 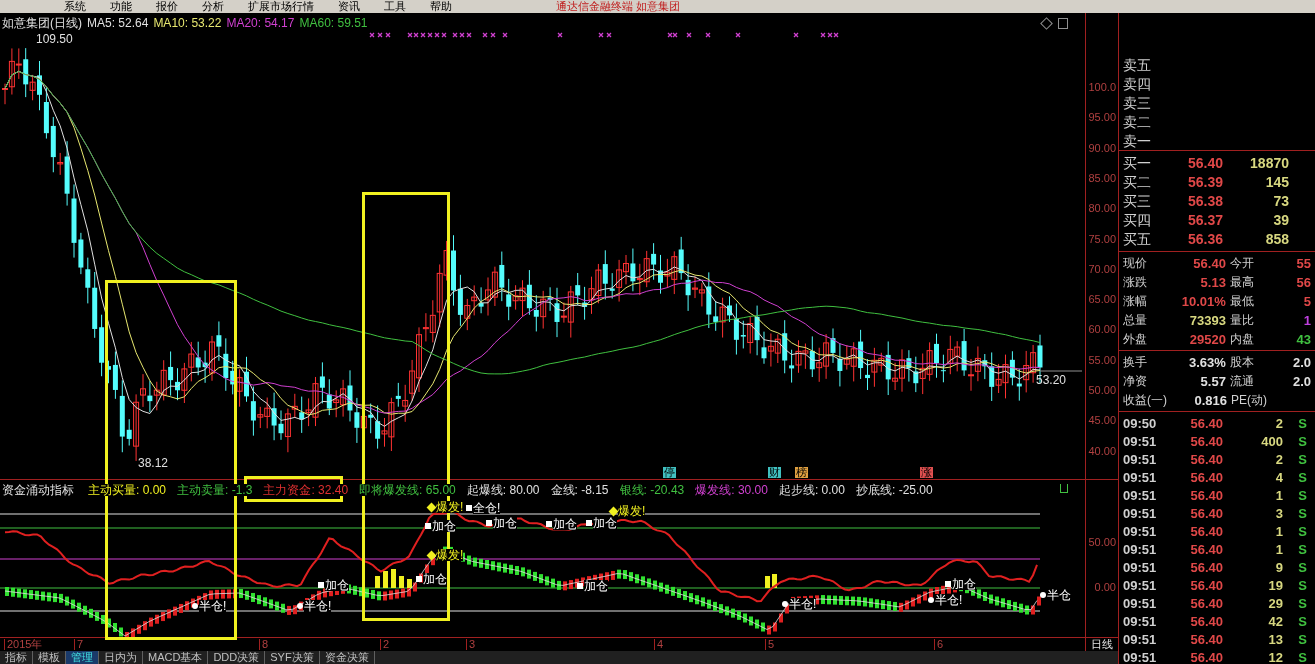 What do you see at coordinates (1242, 381) in the screenshot?
I see `stat-label: 流通` at bounding box center [1242, 381].